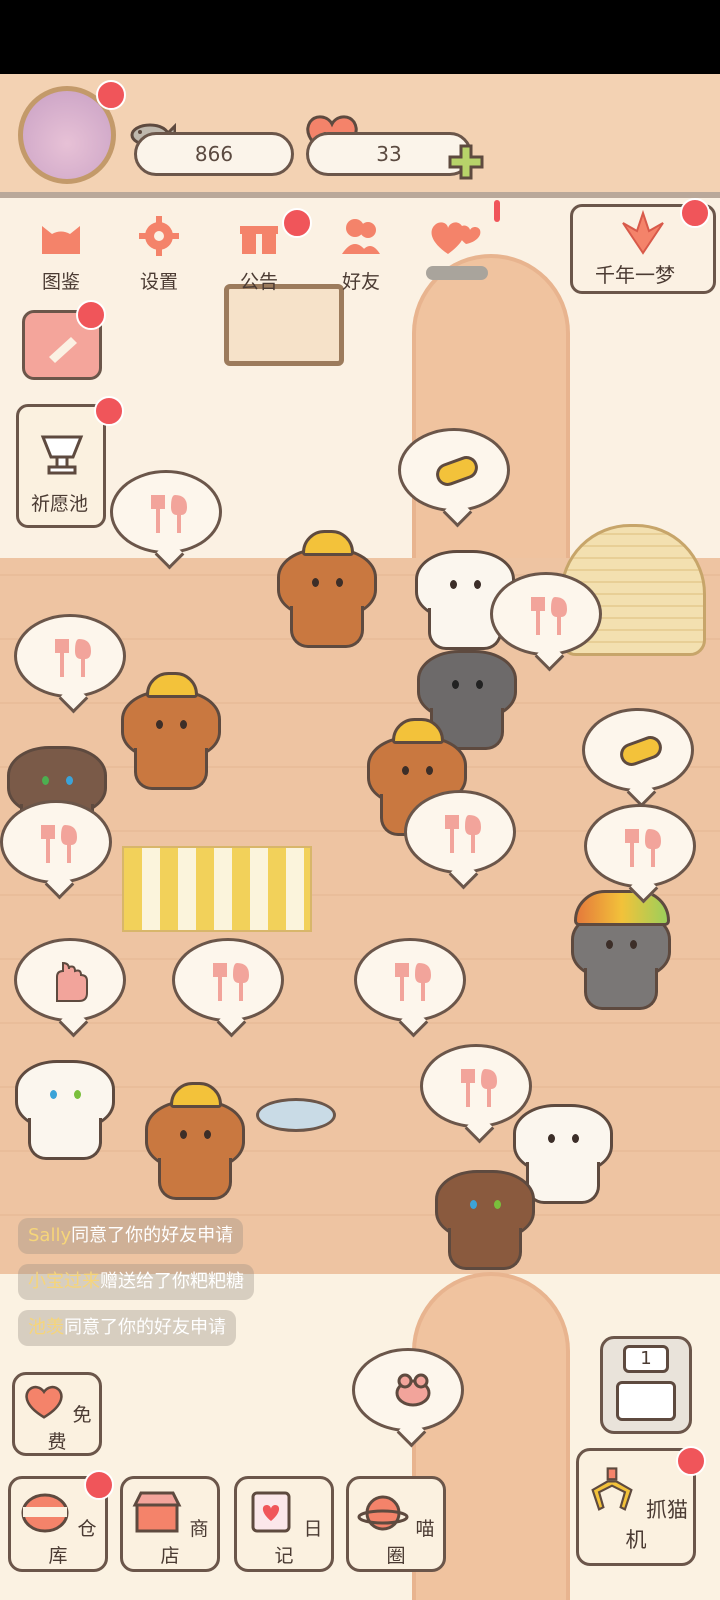  I want to click on bubble-mouse-request, so click(408, 1390).